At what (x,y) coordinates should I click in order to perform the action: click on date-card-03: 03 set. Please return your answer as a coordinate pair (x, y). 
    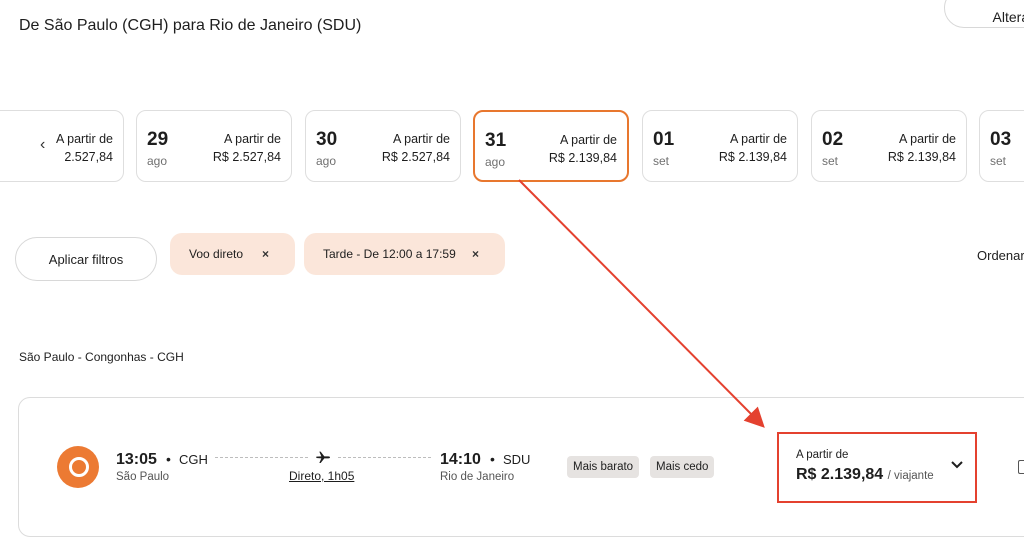
    Looking at the image, I should click on (1001, 146).